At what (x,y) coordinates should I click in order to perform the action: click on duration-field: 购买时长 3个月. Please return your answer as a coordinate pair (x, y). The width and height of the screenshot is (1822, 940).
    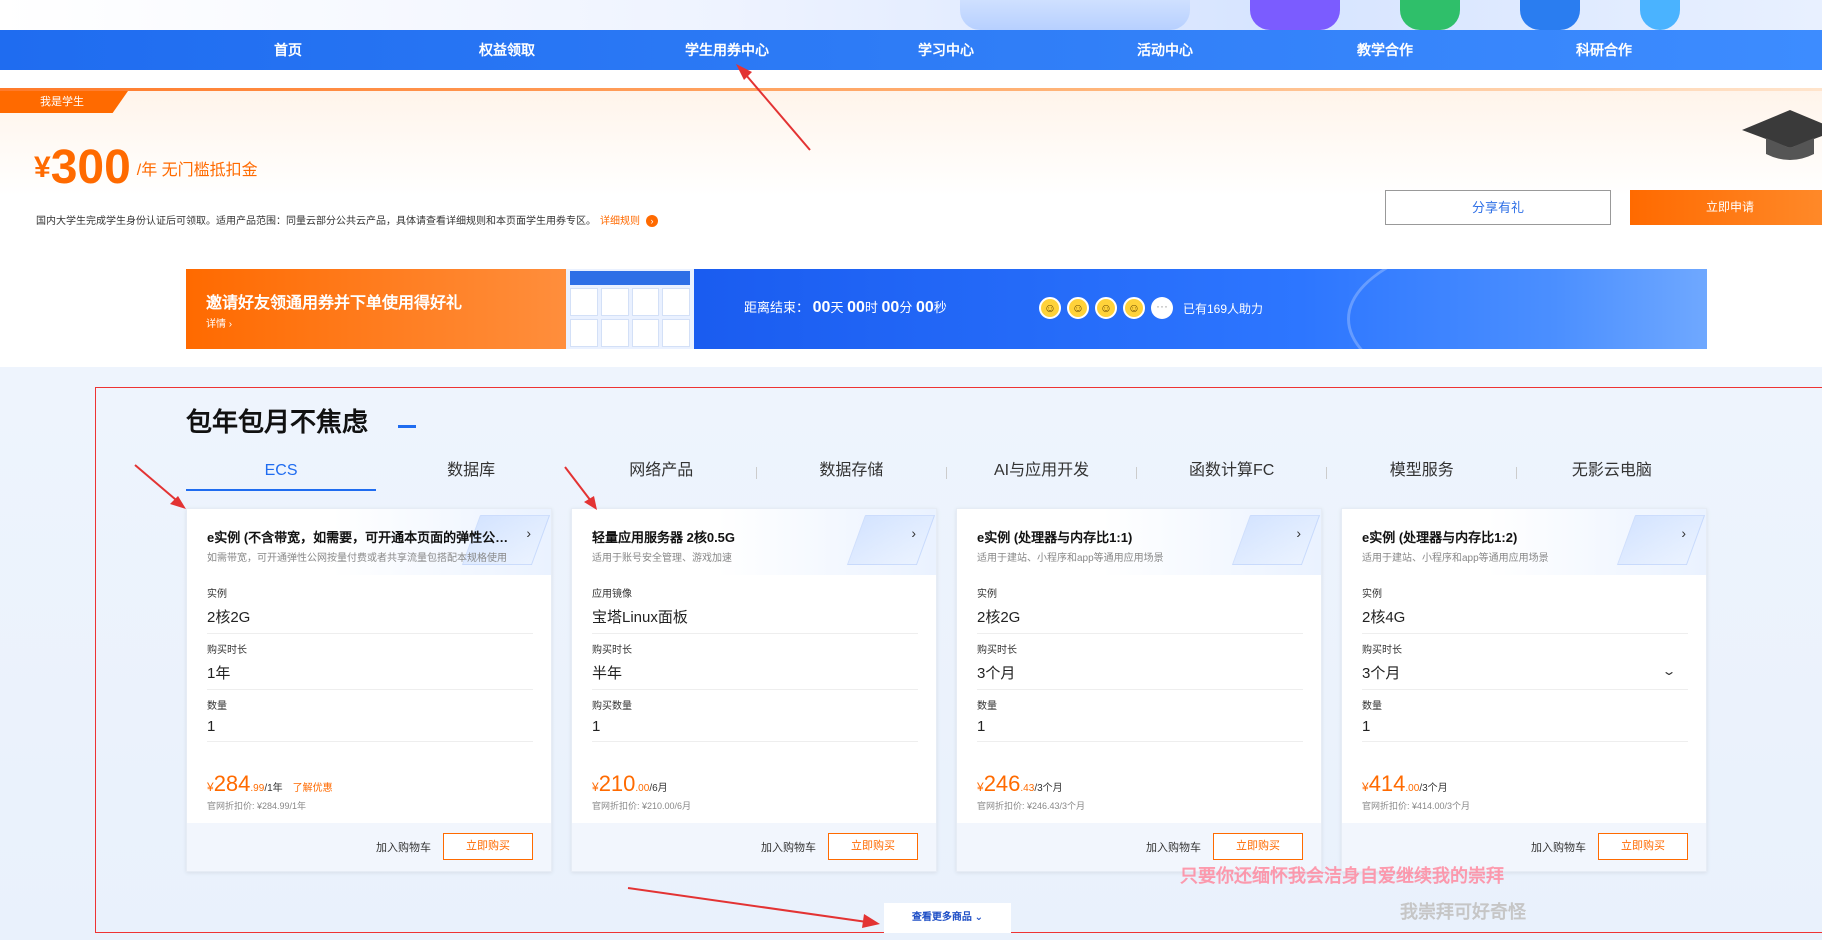
    Looking at the image, I should click on (1140, 665).